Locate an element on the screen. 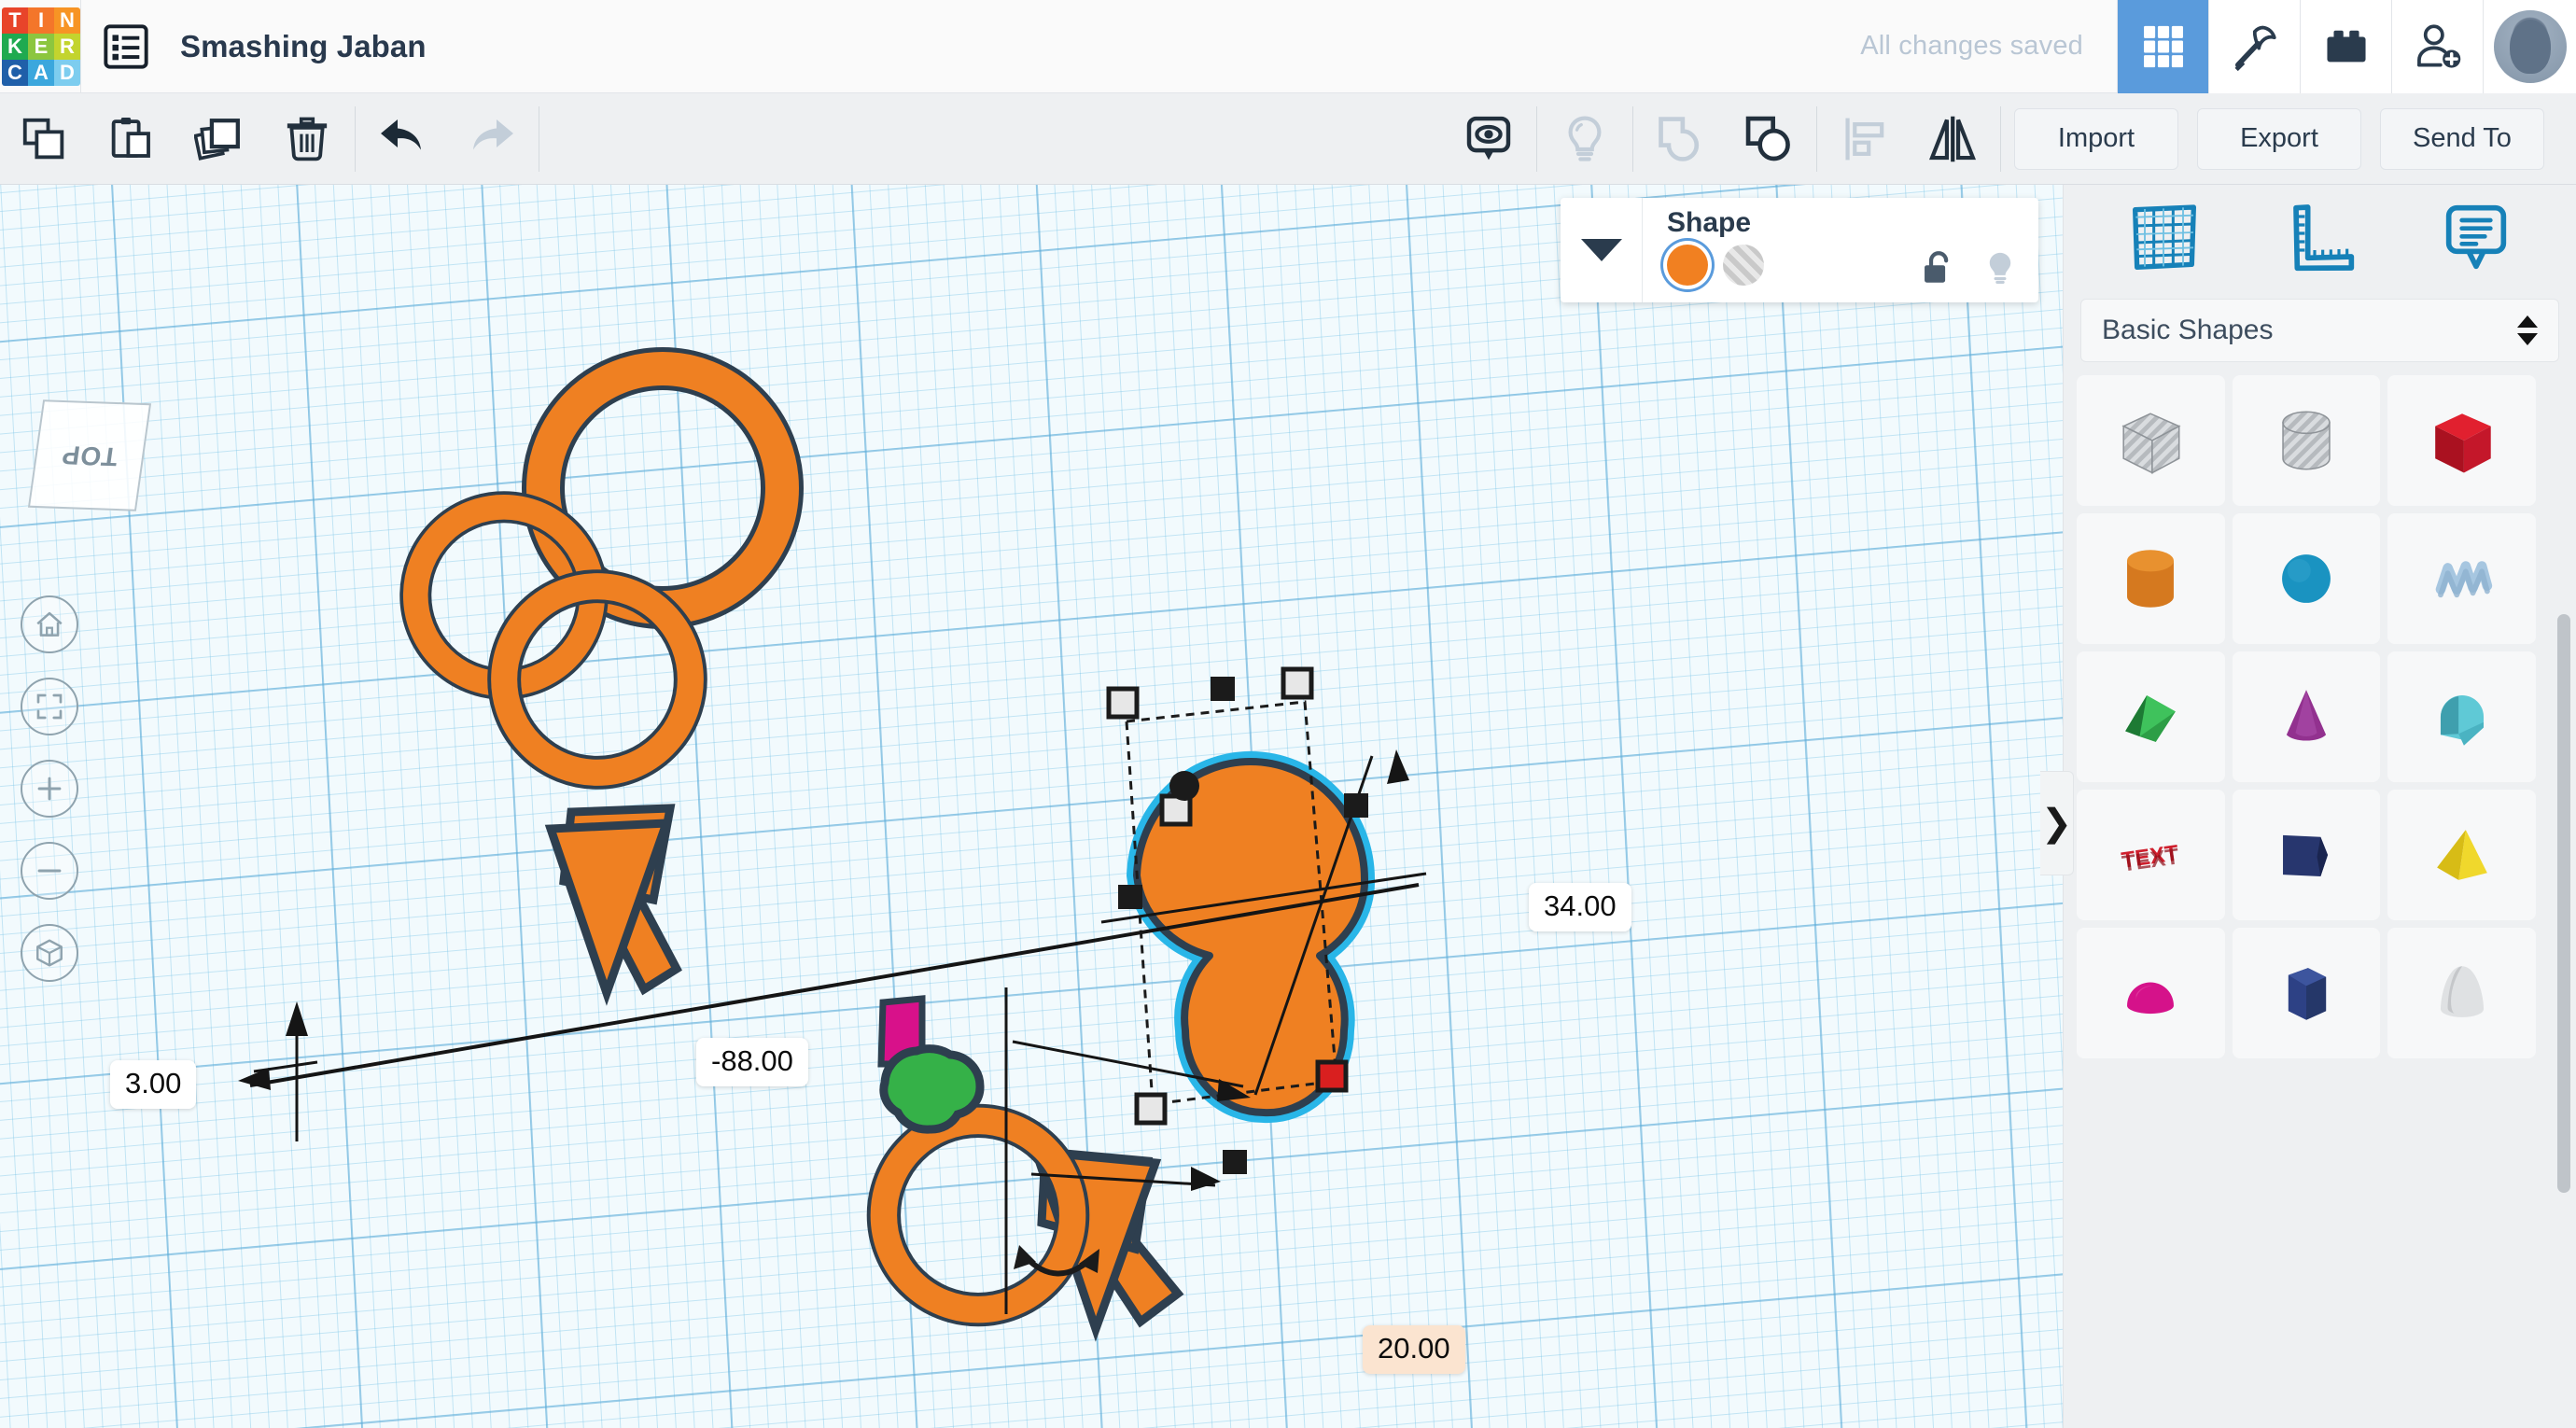 This screenshot has height=1428, width=2576. sidebar-item-ruler is located at coordinates (2320, 237).